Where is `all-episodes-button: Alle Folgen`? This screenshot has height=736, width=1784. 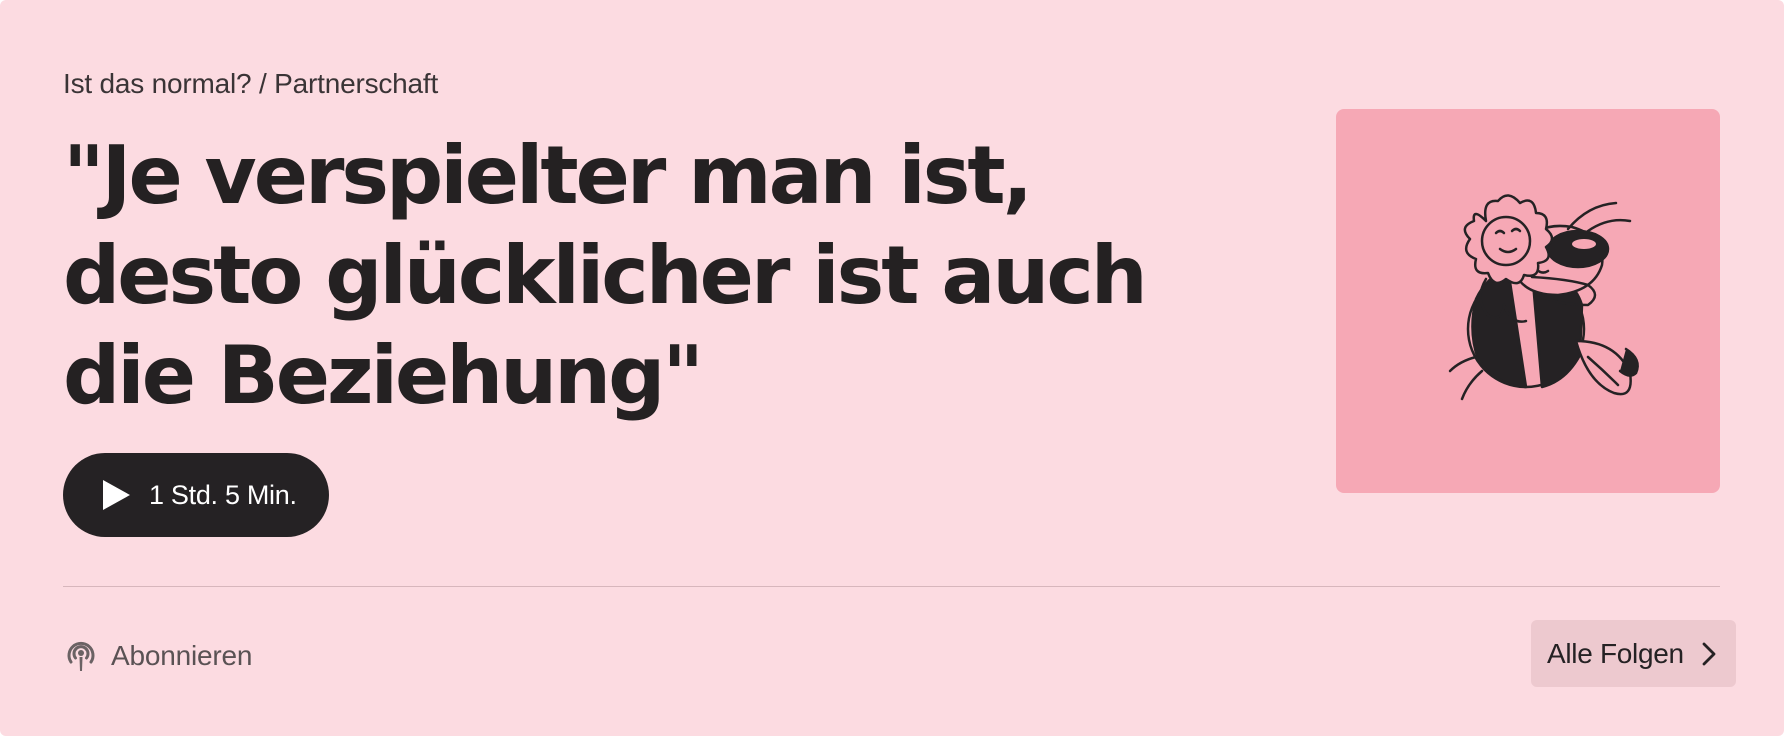
all-episodes-button: Alle Folgen is located at coordinates (1633, 653).